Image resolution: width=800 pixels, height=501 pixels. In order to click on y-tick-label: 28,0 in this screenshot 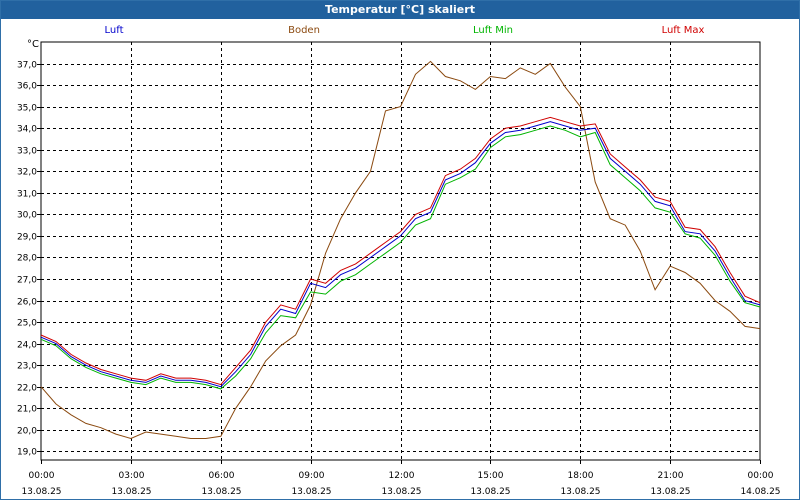, I will do `click(27, 259)`.